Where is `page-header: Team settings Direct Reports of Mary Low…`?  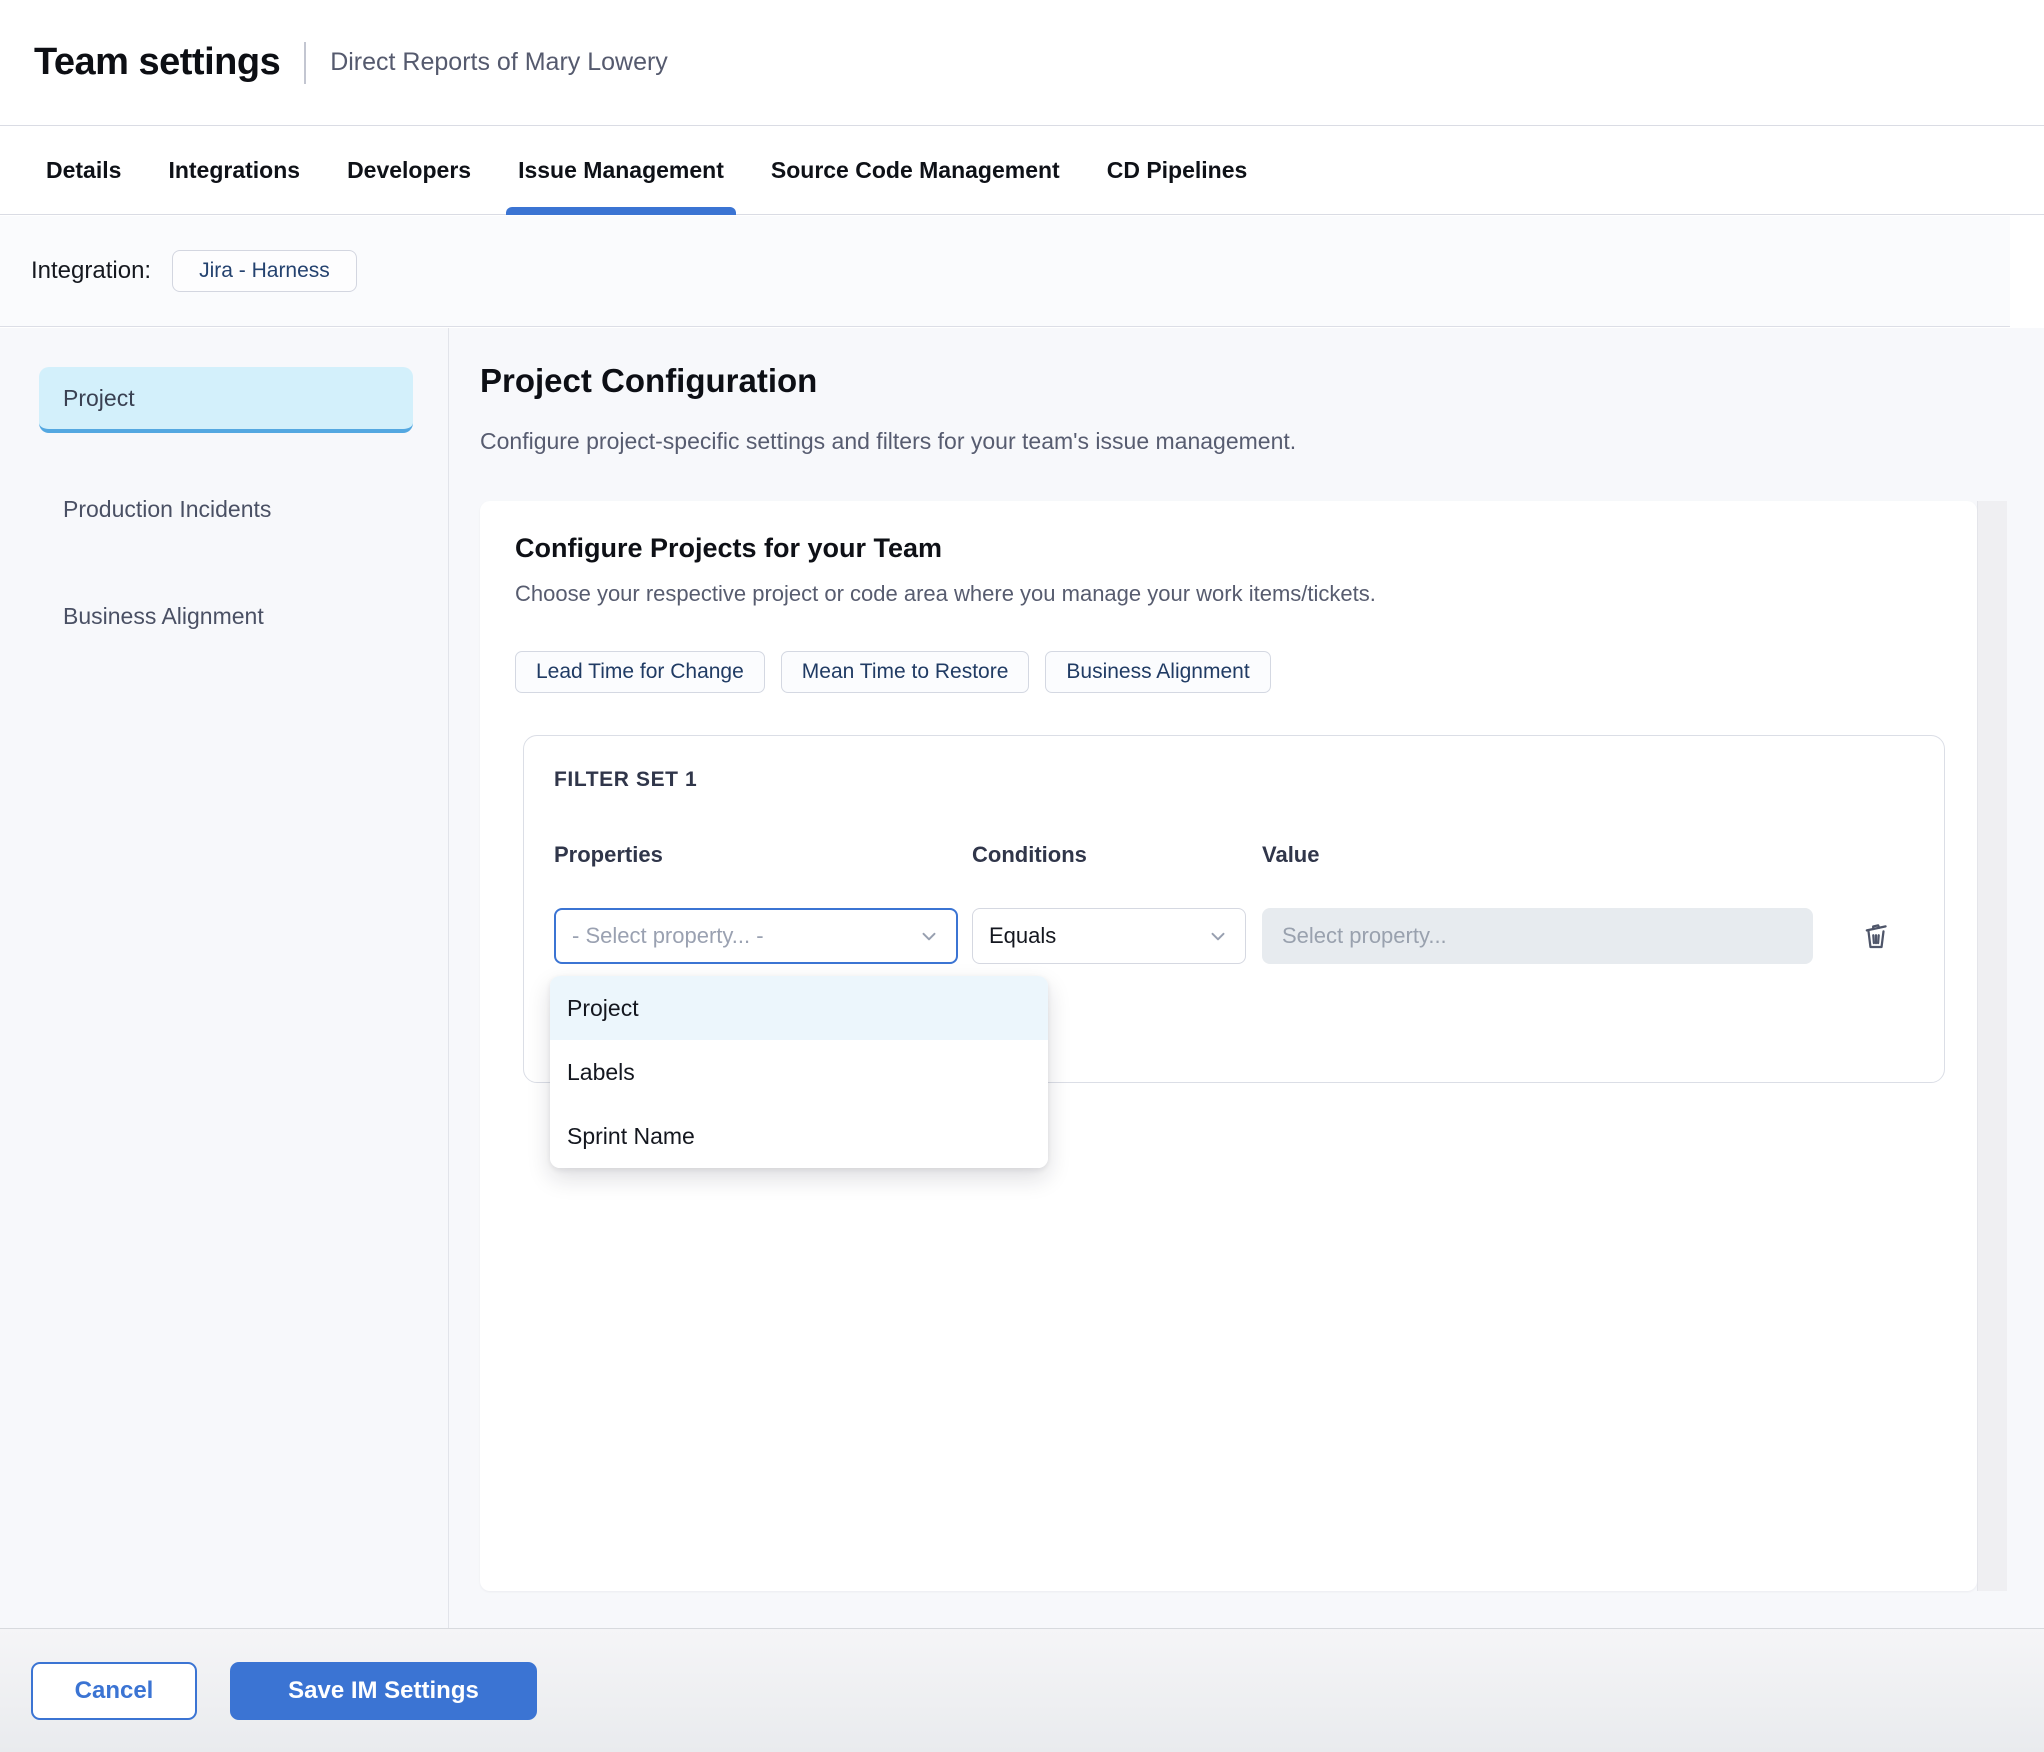 page-header: Team settings Direct Reports of Mary Low… is located at coordinates (1022, 63).